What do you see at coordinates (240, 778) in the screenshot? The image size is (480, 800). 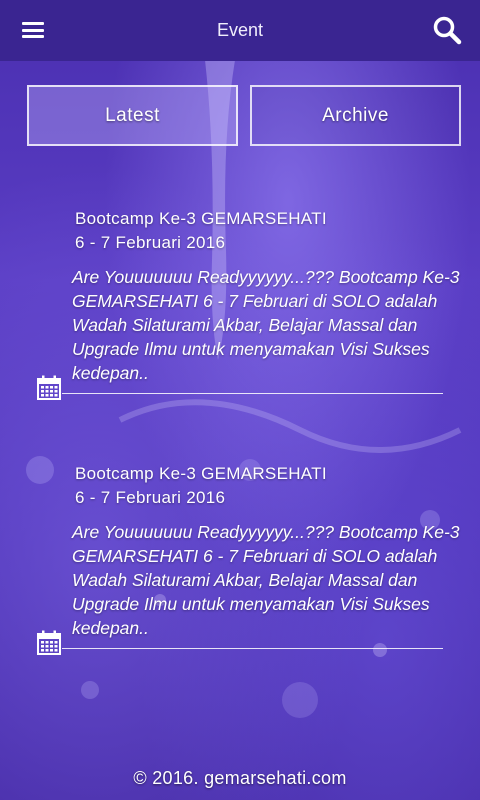 I see `footer-copyright: © 2016. gemarsehati.com` at bounding box center [240, 778].